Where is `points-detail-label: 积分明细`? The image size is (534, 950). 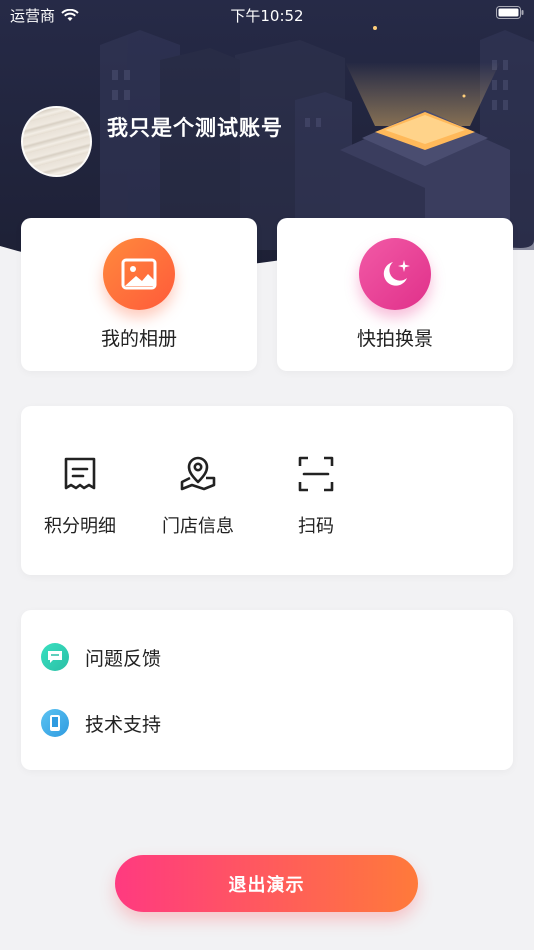
points-detail-label: 积分明细 is located at coordinates (80, 526).